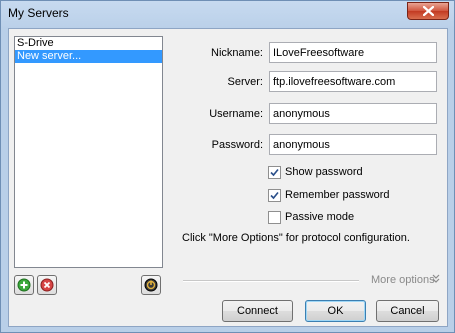 This screenshot has height=333, width=455. I want to click on connect-server-icon-button, so click(151, 285).